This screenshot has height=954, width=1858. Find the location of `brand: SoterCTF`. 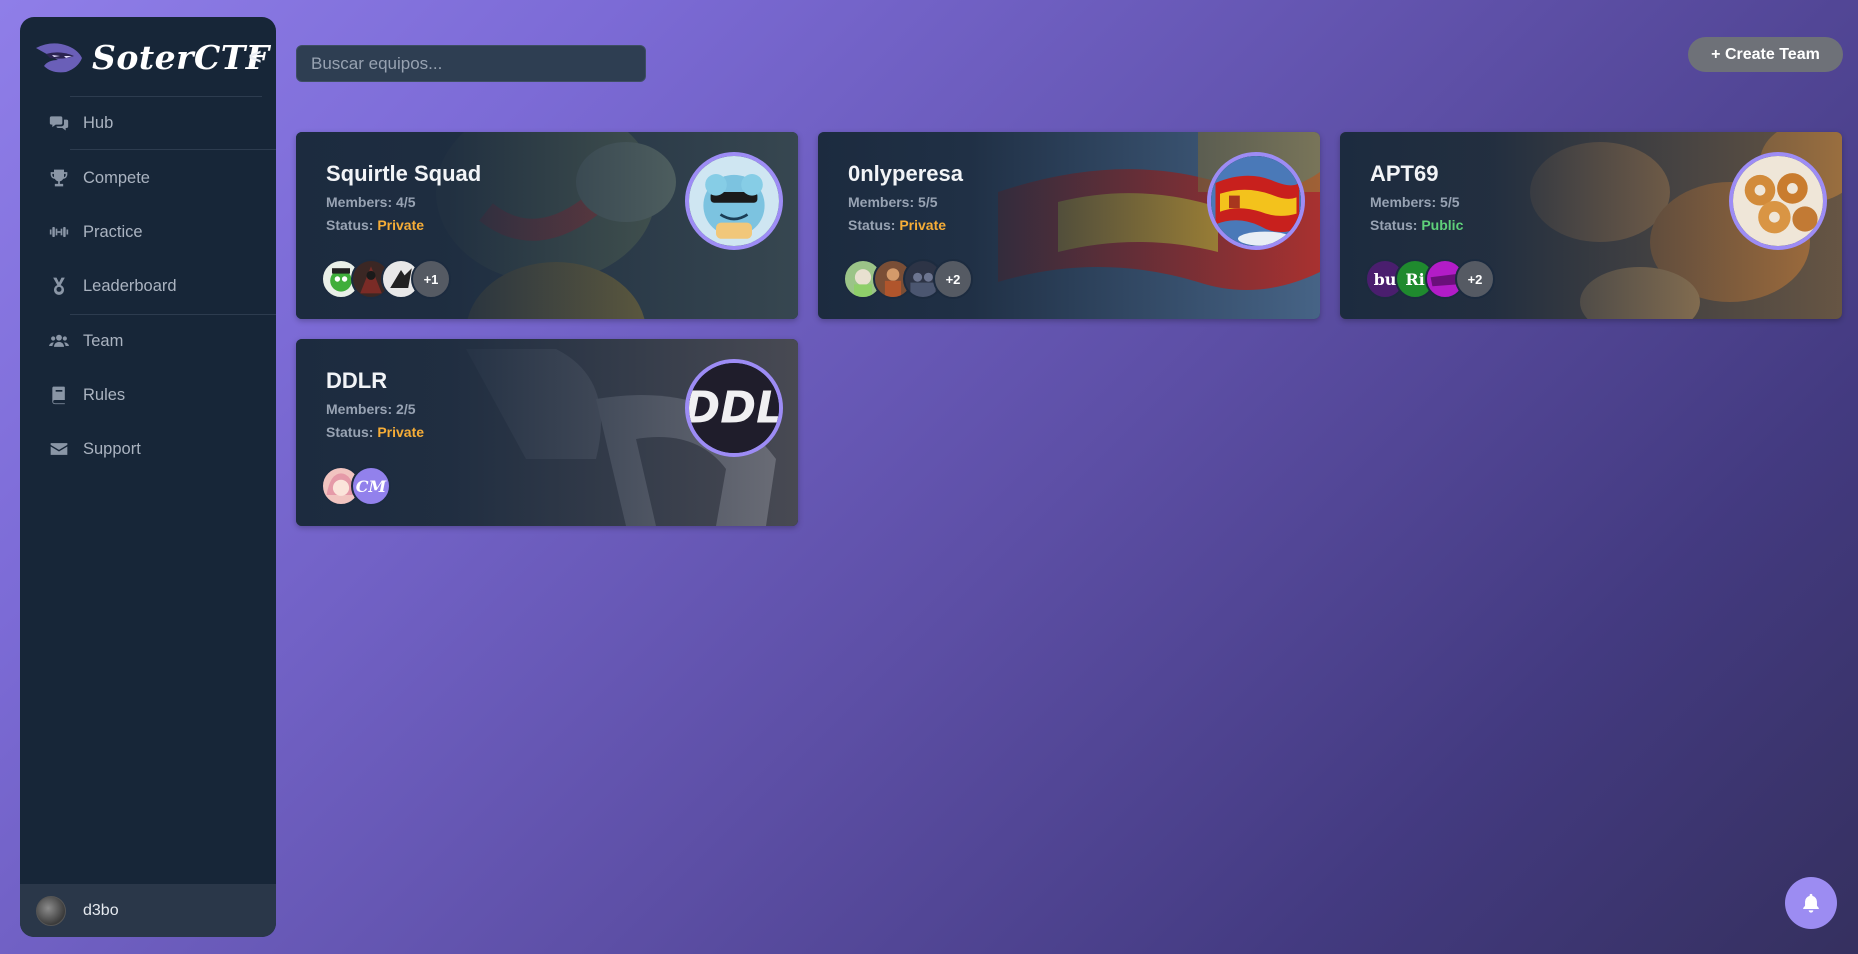

brand: SoterCTF is located at coordinates (152, 57).